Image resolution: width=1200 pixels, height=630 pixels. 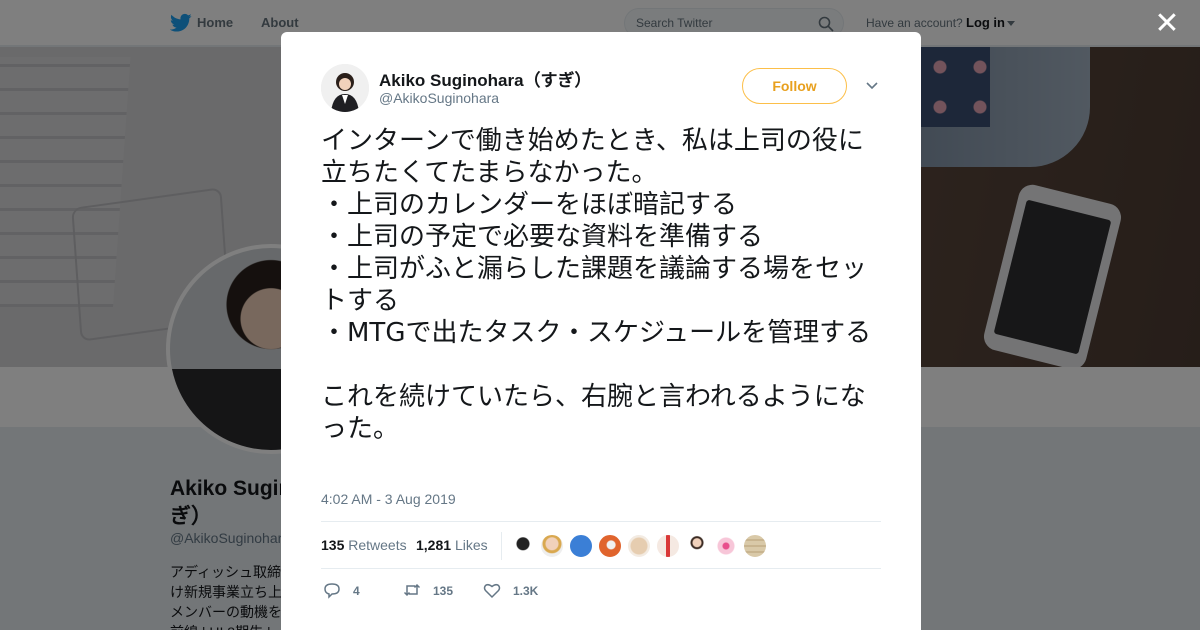 I want to click on close-icon: ✕, so click(x=1167, y=24).